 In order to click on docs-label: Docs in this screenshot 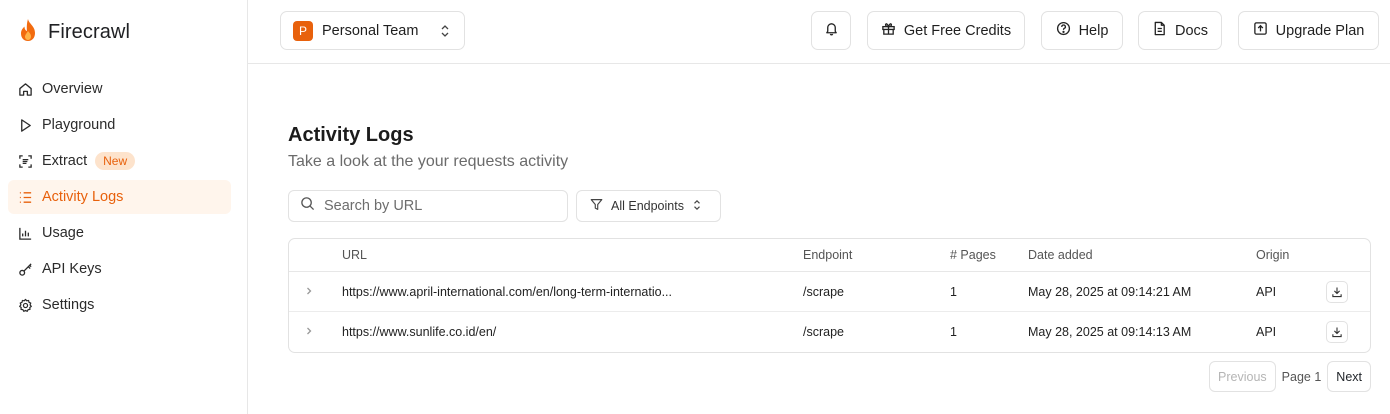, I will do `click(1191, 30)`.